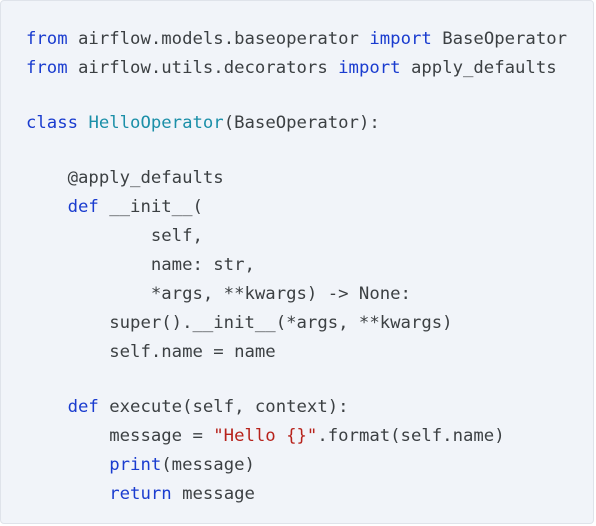 The width and height of the screenshot is (596, 526). Describe the element at coordinates (208, 465) in the screenshot. I see `code-token: (message)` at that location.